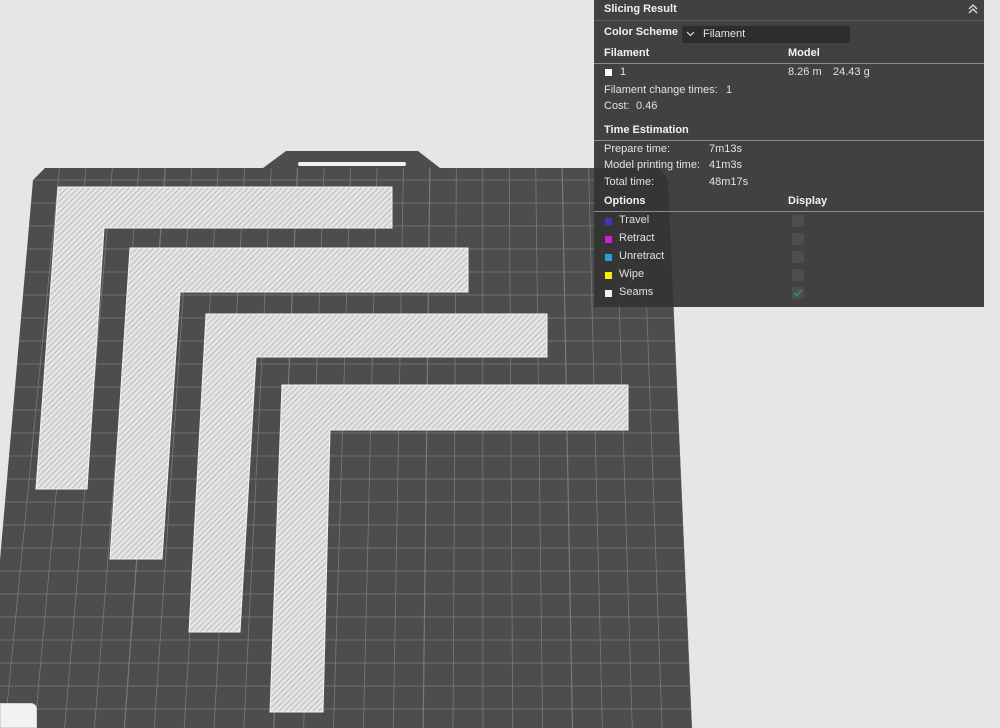 The image size is (1000, 728). I want to click on option-label-seams: Seams, so click(636, 292).